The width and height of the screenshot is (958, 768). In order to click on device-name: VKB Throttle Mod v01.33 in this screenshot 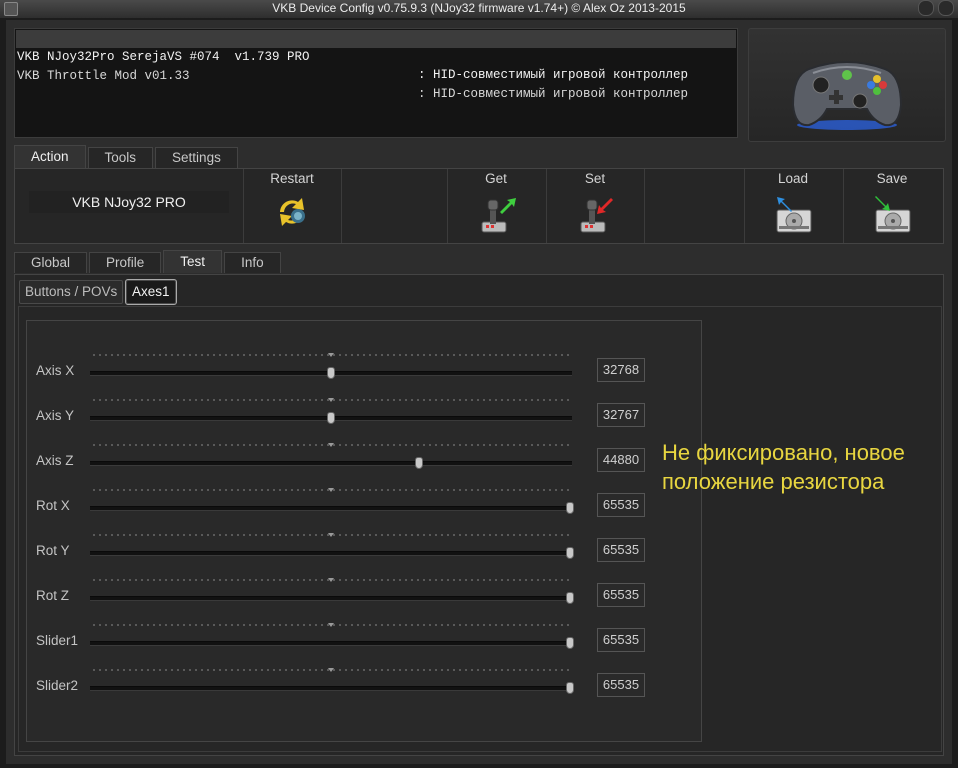, I will do `click(103, 76)`.